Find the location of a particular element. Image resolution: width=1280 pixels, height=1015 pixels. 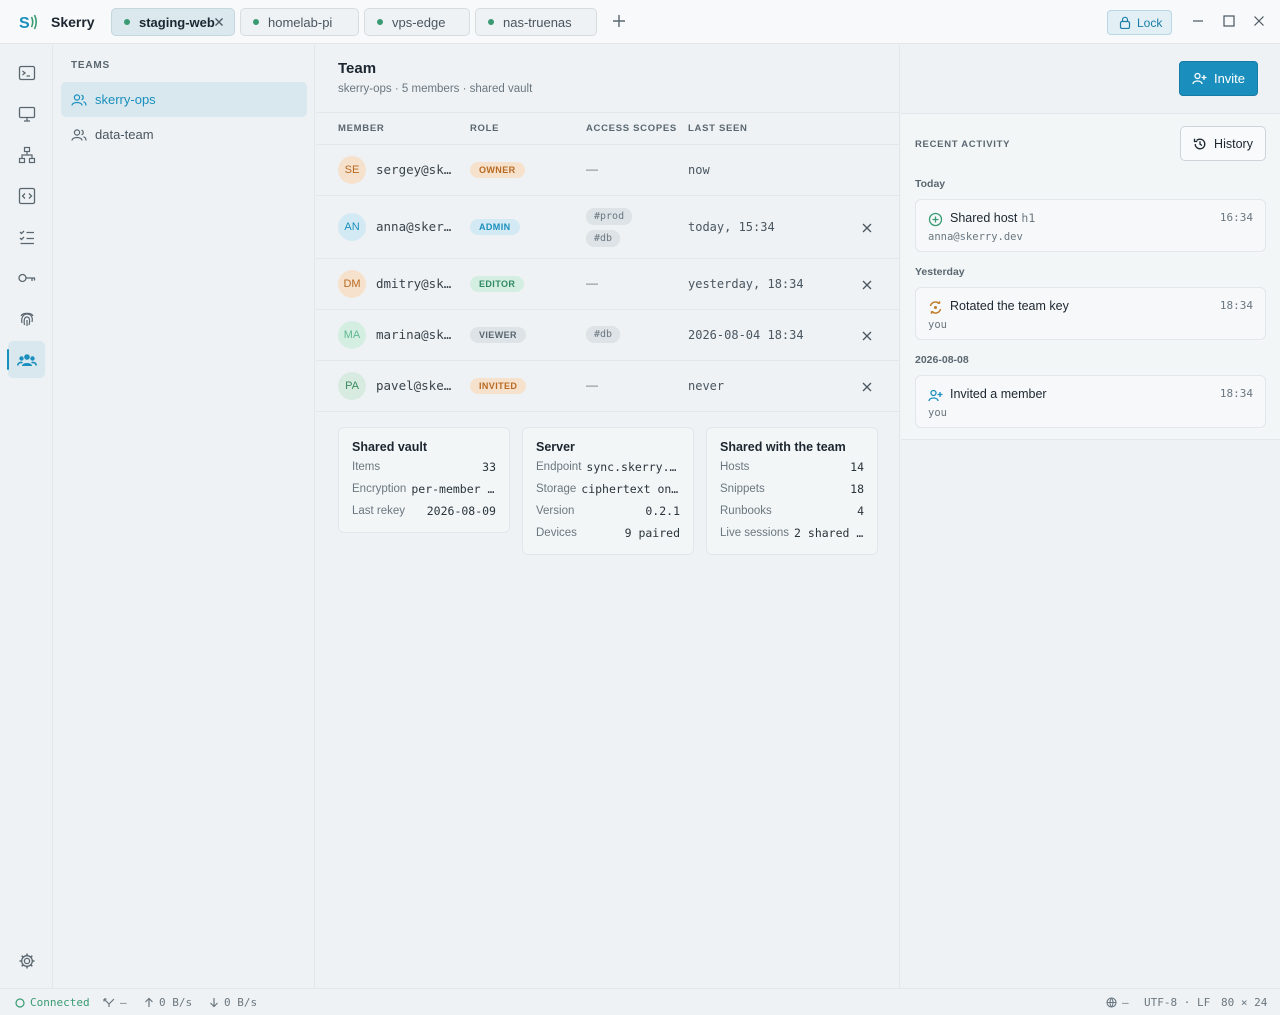

avatar: DM is located at coordinates (352, 284).